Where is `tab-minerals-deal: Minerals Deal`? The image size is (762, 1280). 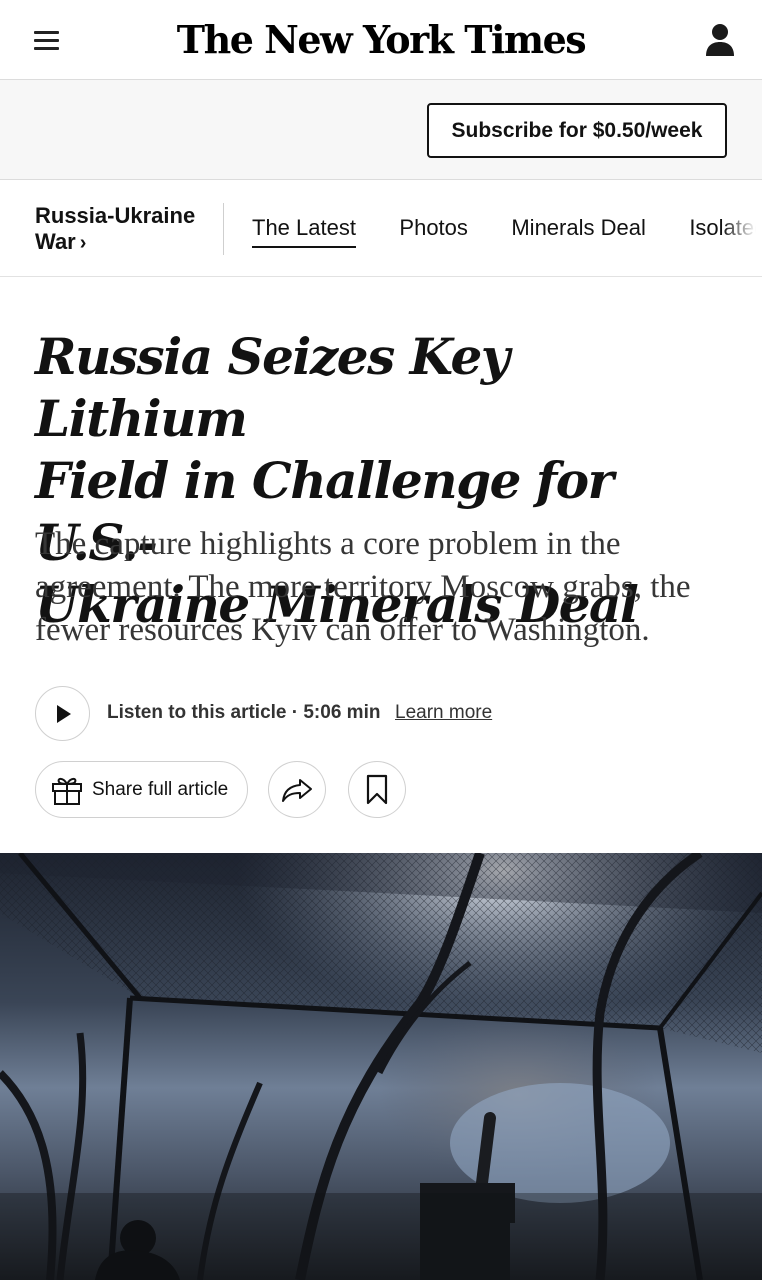
tab-minerals-deal: Minerals Deal is located at coordinates (578, 230).